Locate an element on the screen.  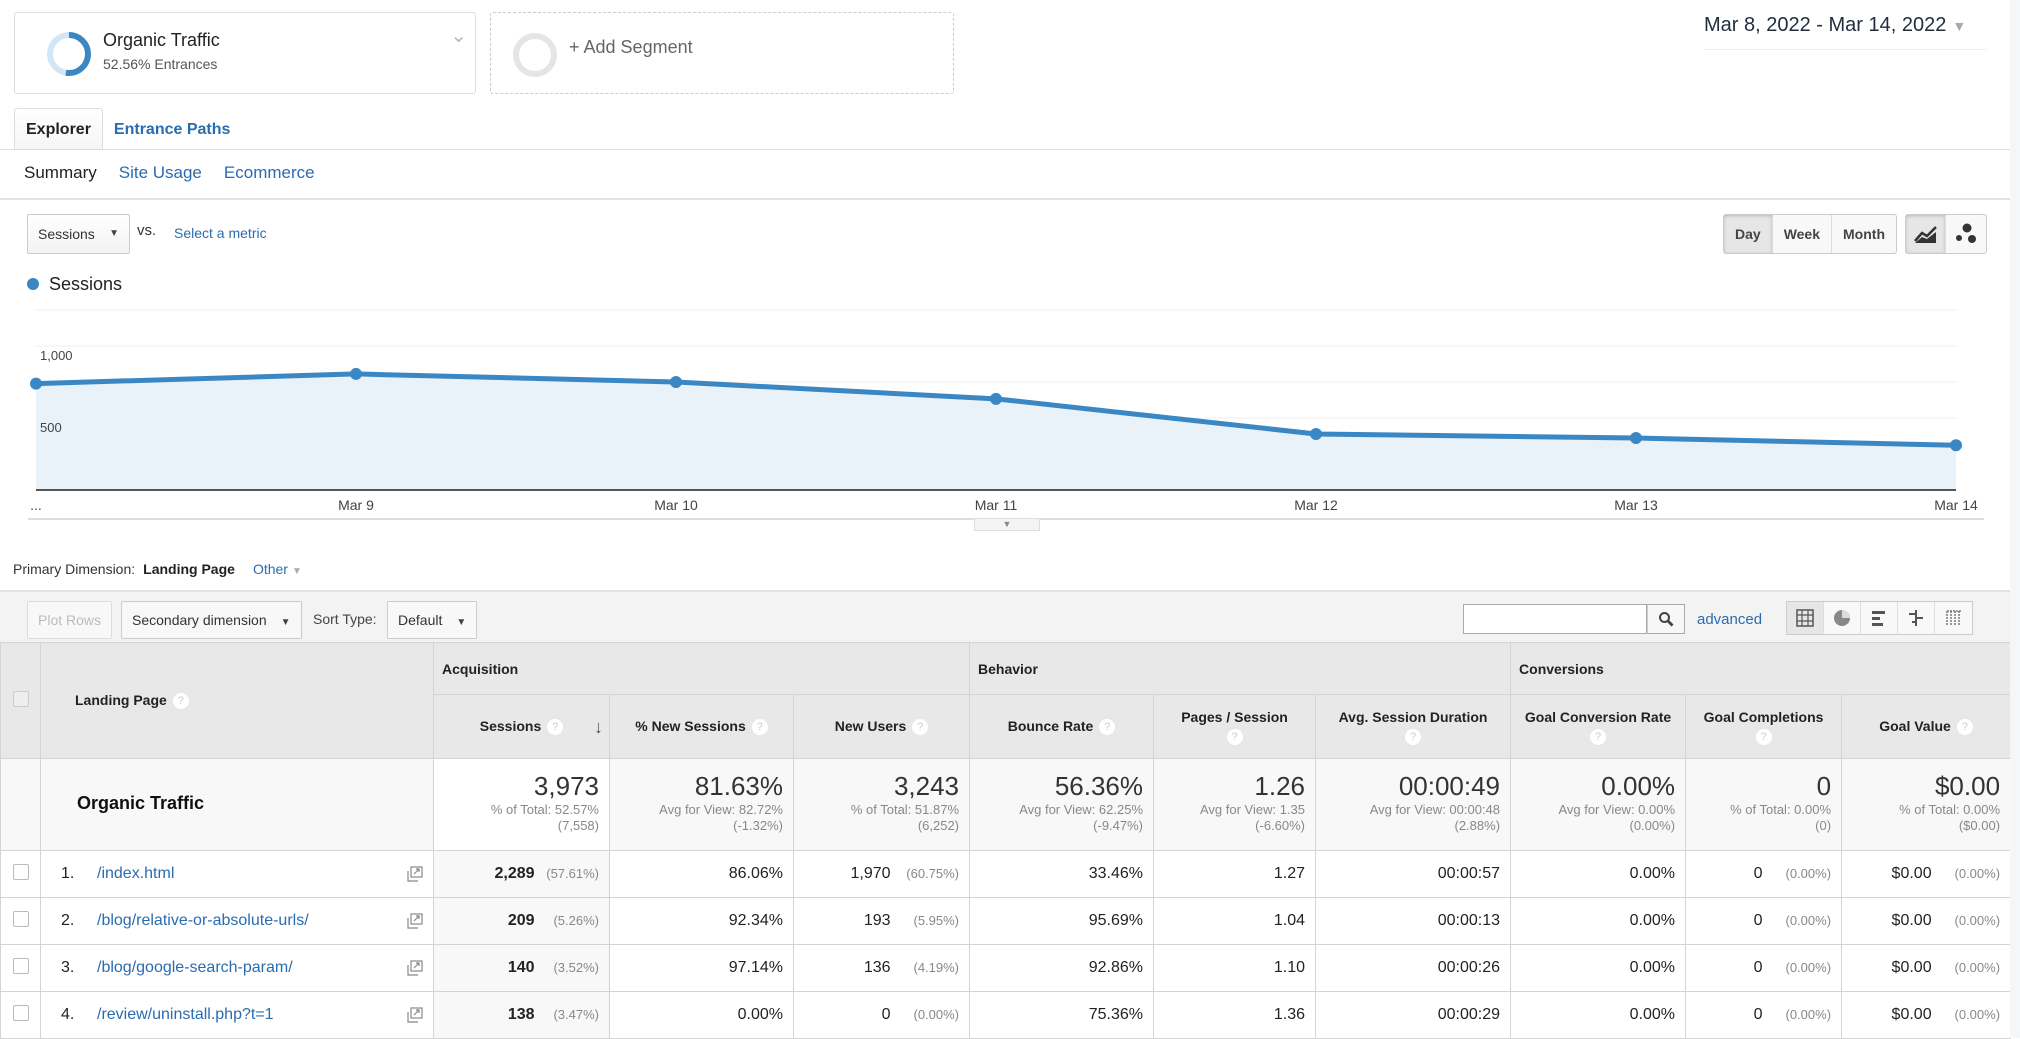
motion-chart-button is located at coordinates (1966, 234).